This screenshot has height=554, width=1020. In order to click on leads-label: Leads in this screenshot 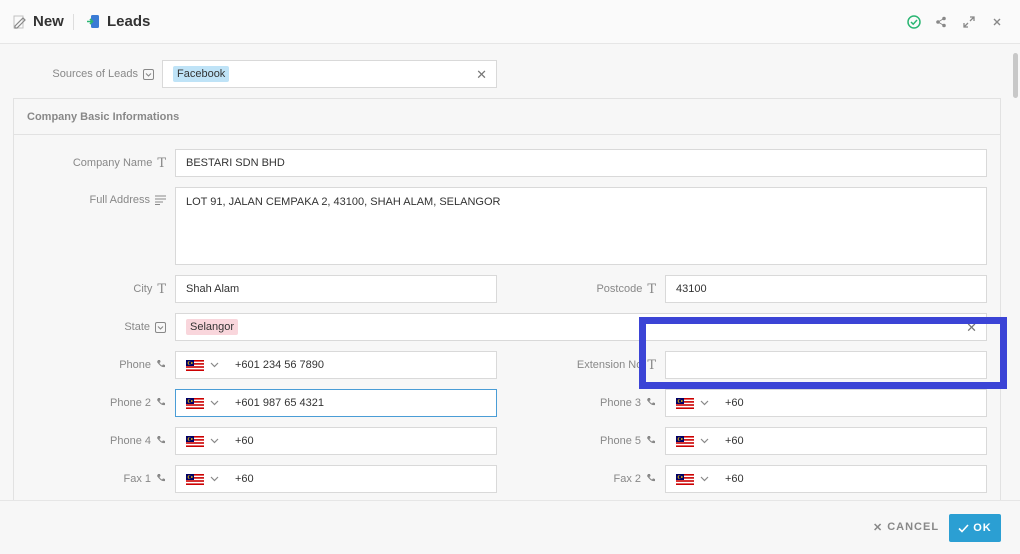, I will do `click(129, 21)`.